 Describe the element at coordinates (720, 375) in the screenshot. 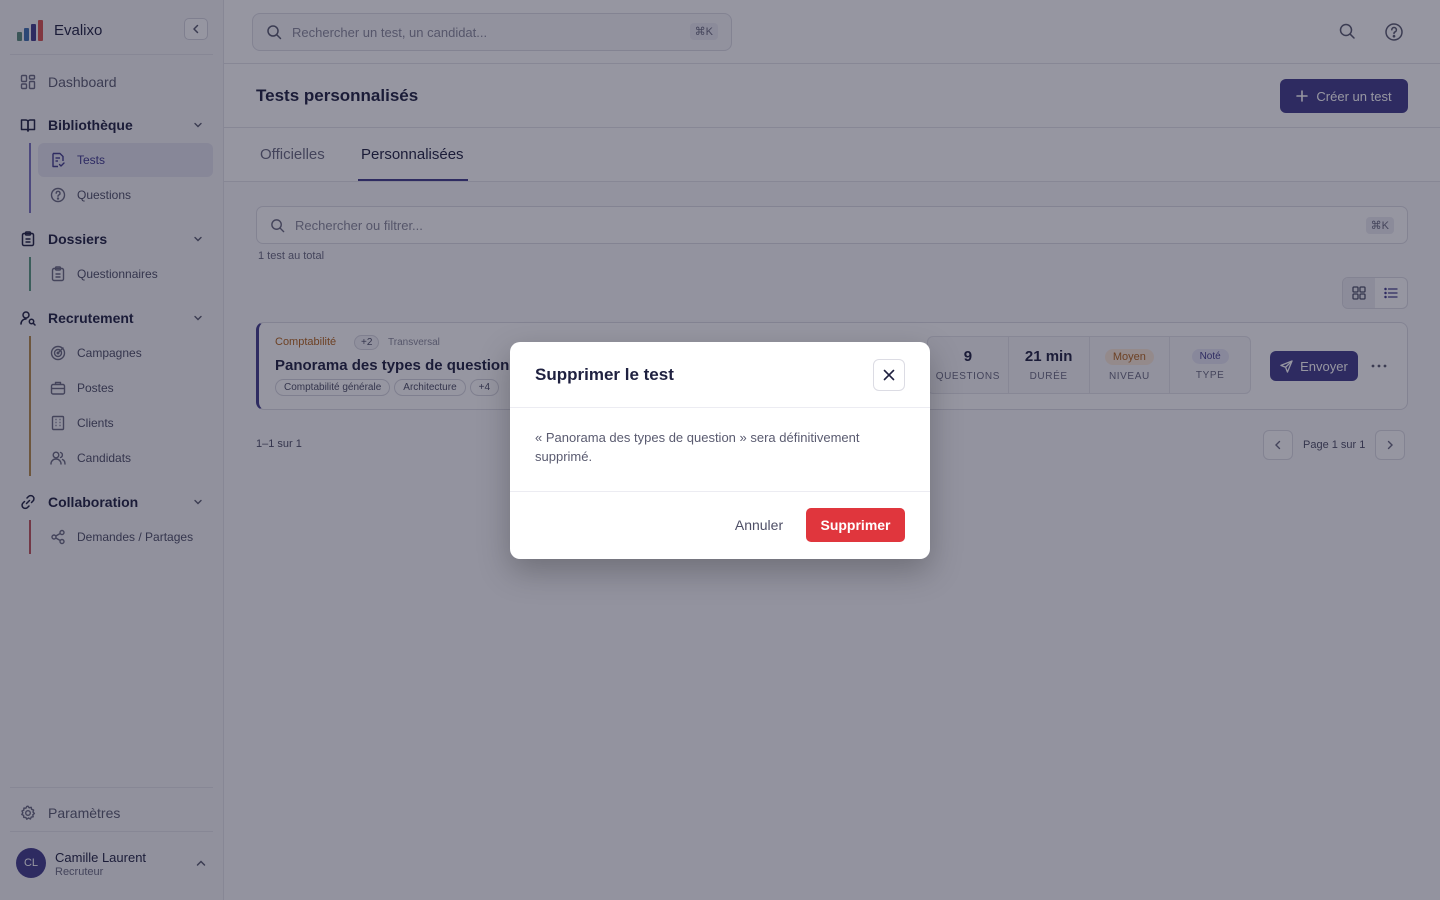

I see `dialog-header: Supprimer le test` at that location.